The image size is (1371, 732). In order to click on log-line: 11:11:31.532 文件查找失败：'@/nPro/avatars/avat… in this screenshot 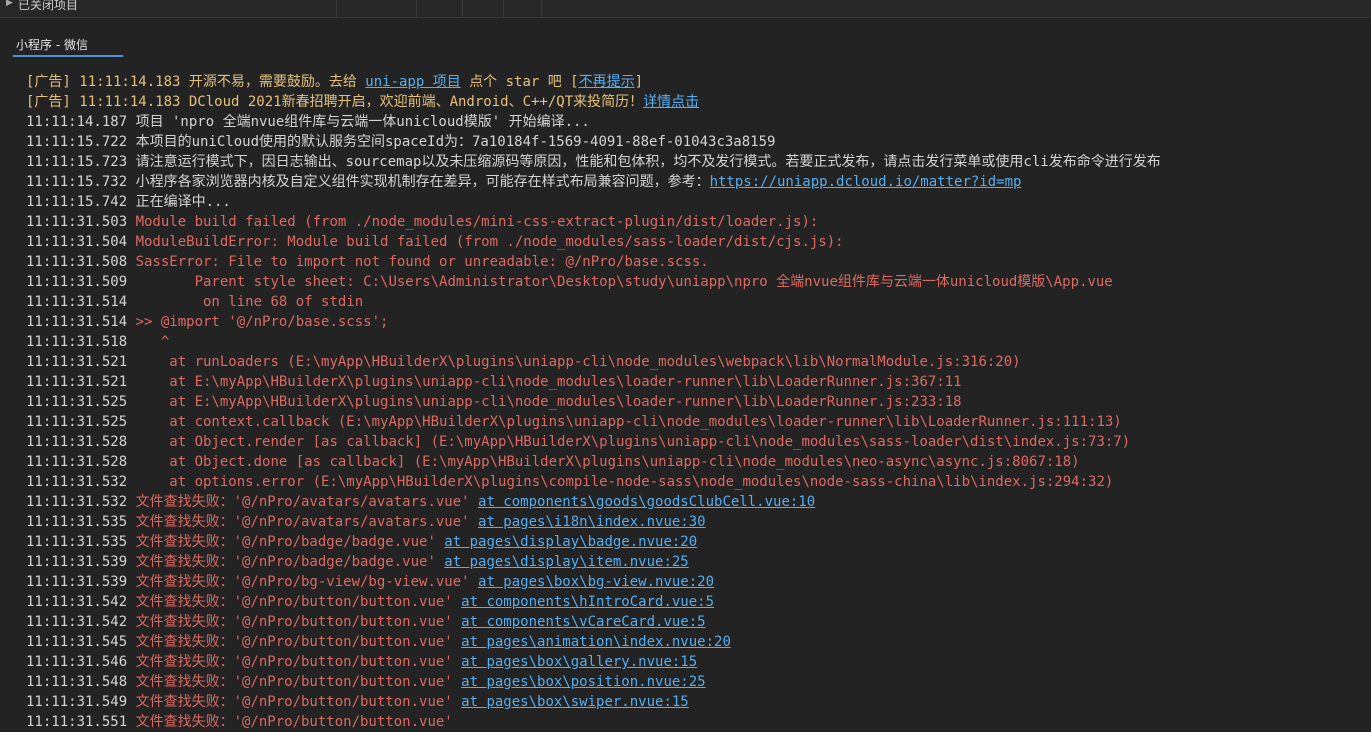, I will do `click(696, 502)`.